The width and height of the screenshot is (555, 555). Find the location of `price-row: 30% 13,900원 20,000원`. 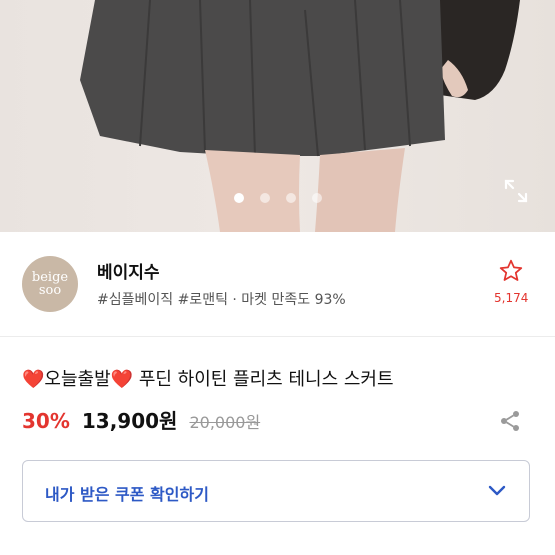

price-row: 30% 13,900원 20,000원 is located at coordinates (141, 420).